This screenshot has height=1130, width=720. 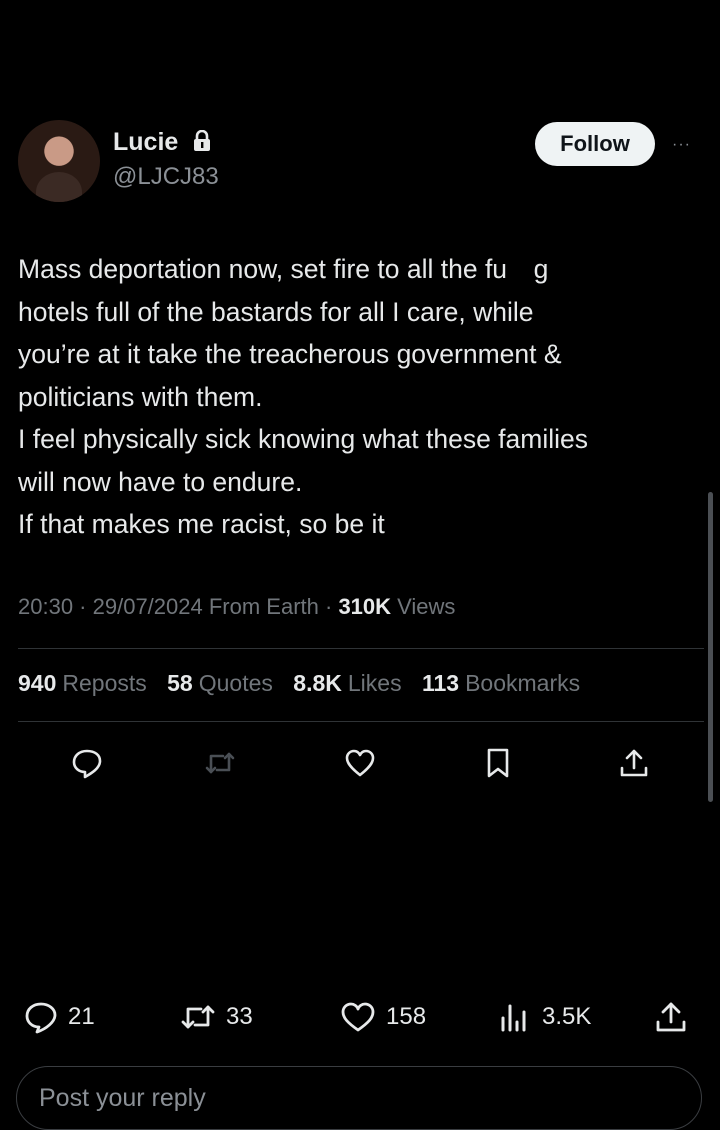 I want to click on views-count-bottom: 3.5K, so click(x=567, y=1016).